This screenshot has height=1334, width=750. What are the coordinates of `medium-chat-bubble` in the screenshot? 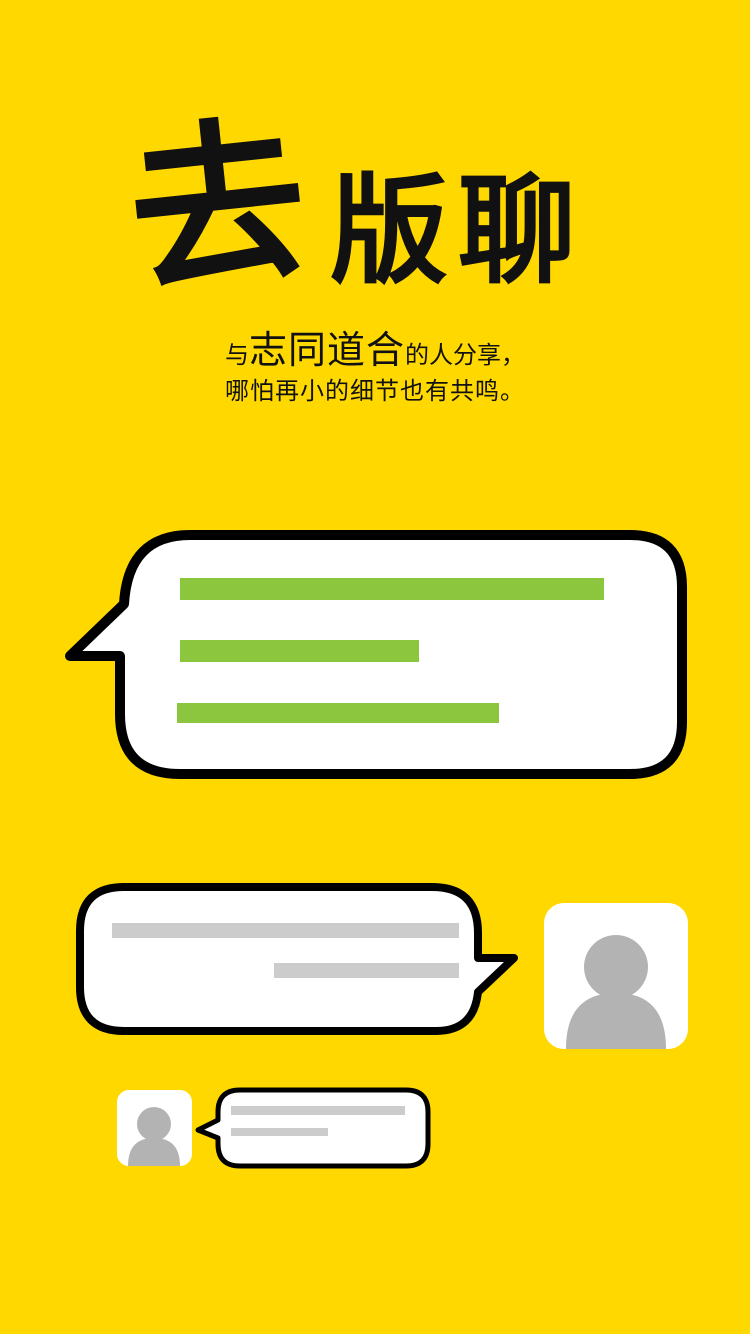 It's located at (297, 959).